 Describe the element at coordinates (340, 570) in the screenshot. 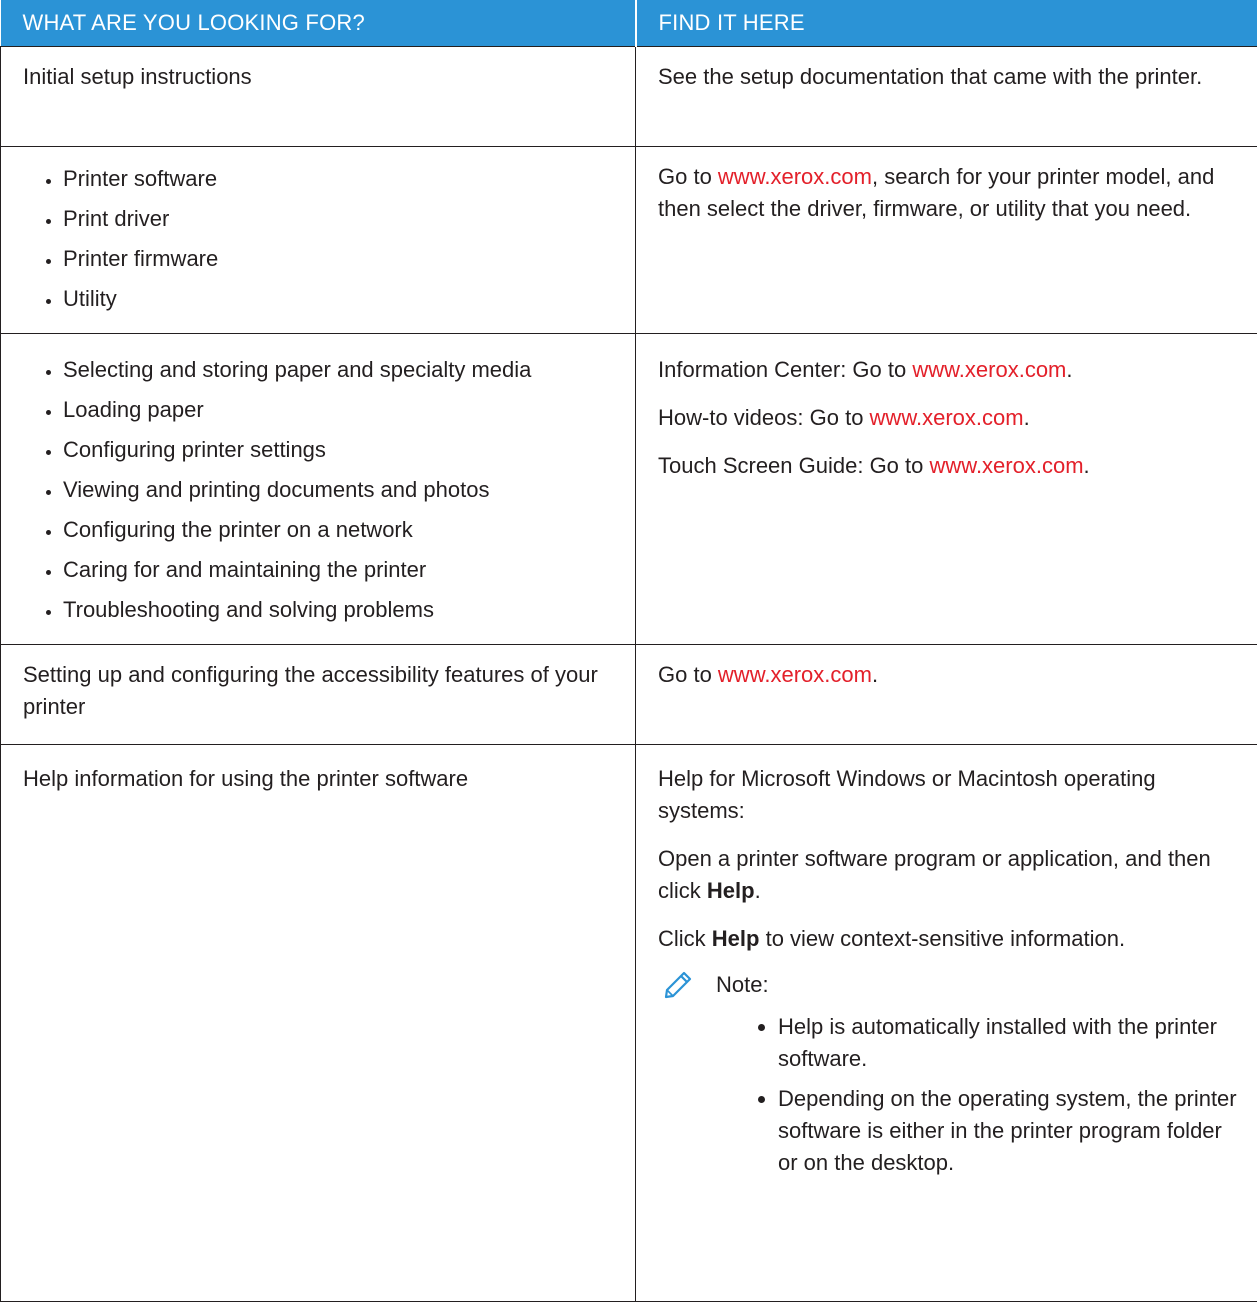

I see `list-item: Caring for and maintaining the printer` at that location.